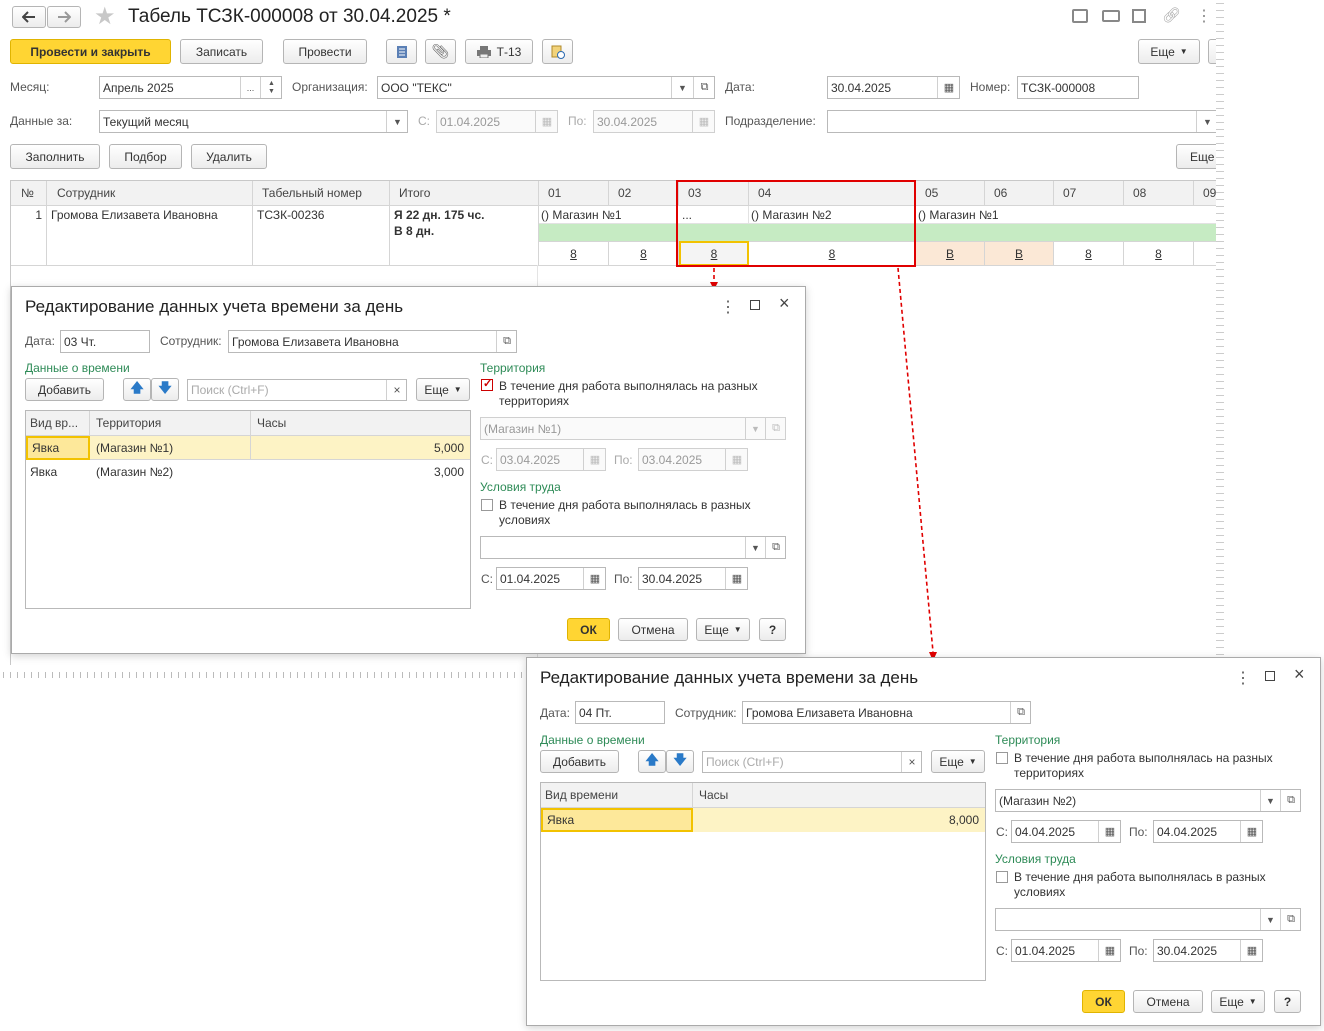 The height and width of the screenshot is (1031, 1324). Describe the element at coordinates (1148, 800) in the screenshot. I see `territory-select: (Магазин №2) ▼ ⧉` at that location.